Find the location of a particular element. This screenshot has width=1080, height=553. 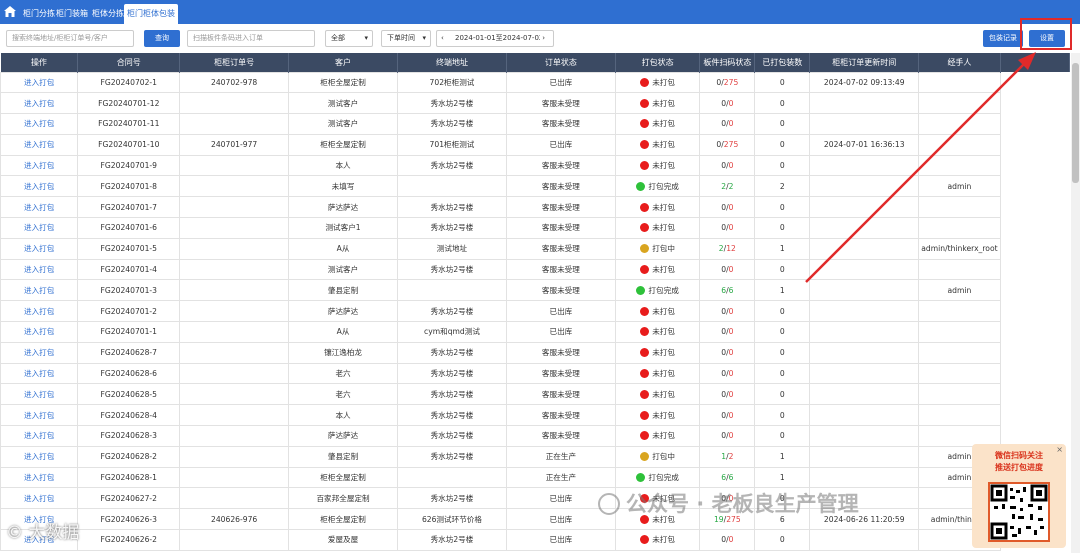

cabinet-order-number-cell: 240626-976 is located at coordinates (234, 519).